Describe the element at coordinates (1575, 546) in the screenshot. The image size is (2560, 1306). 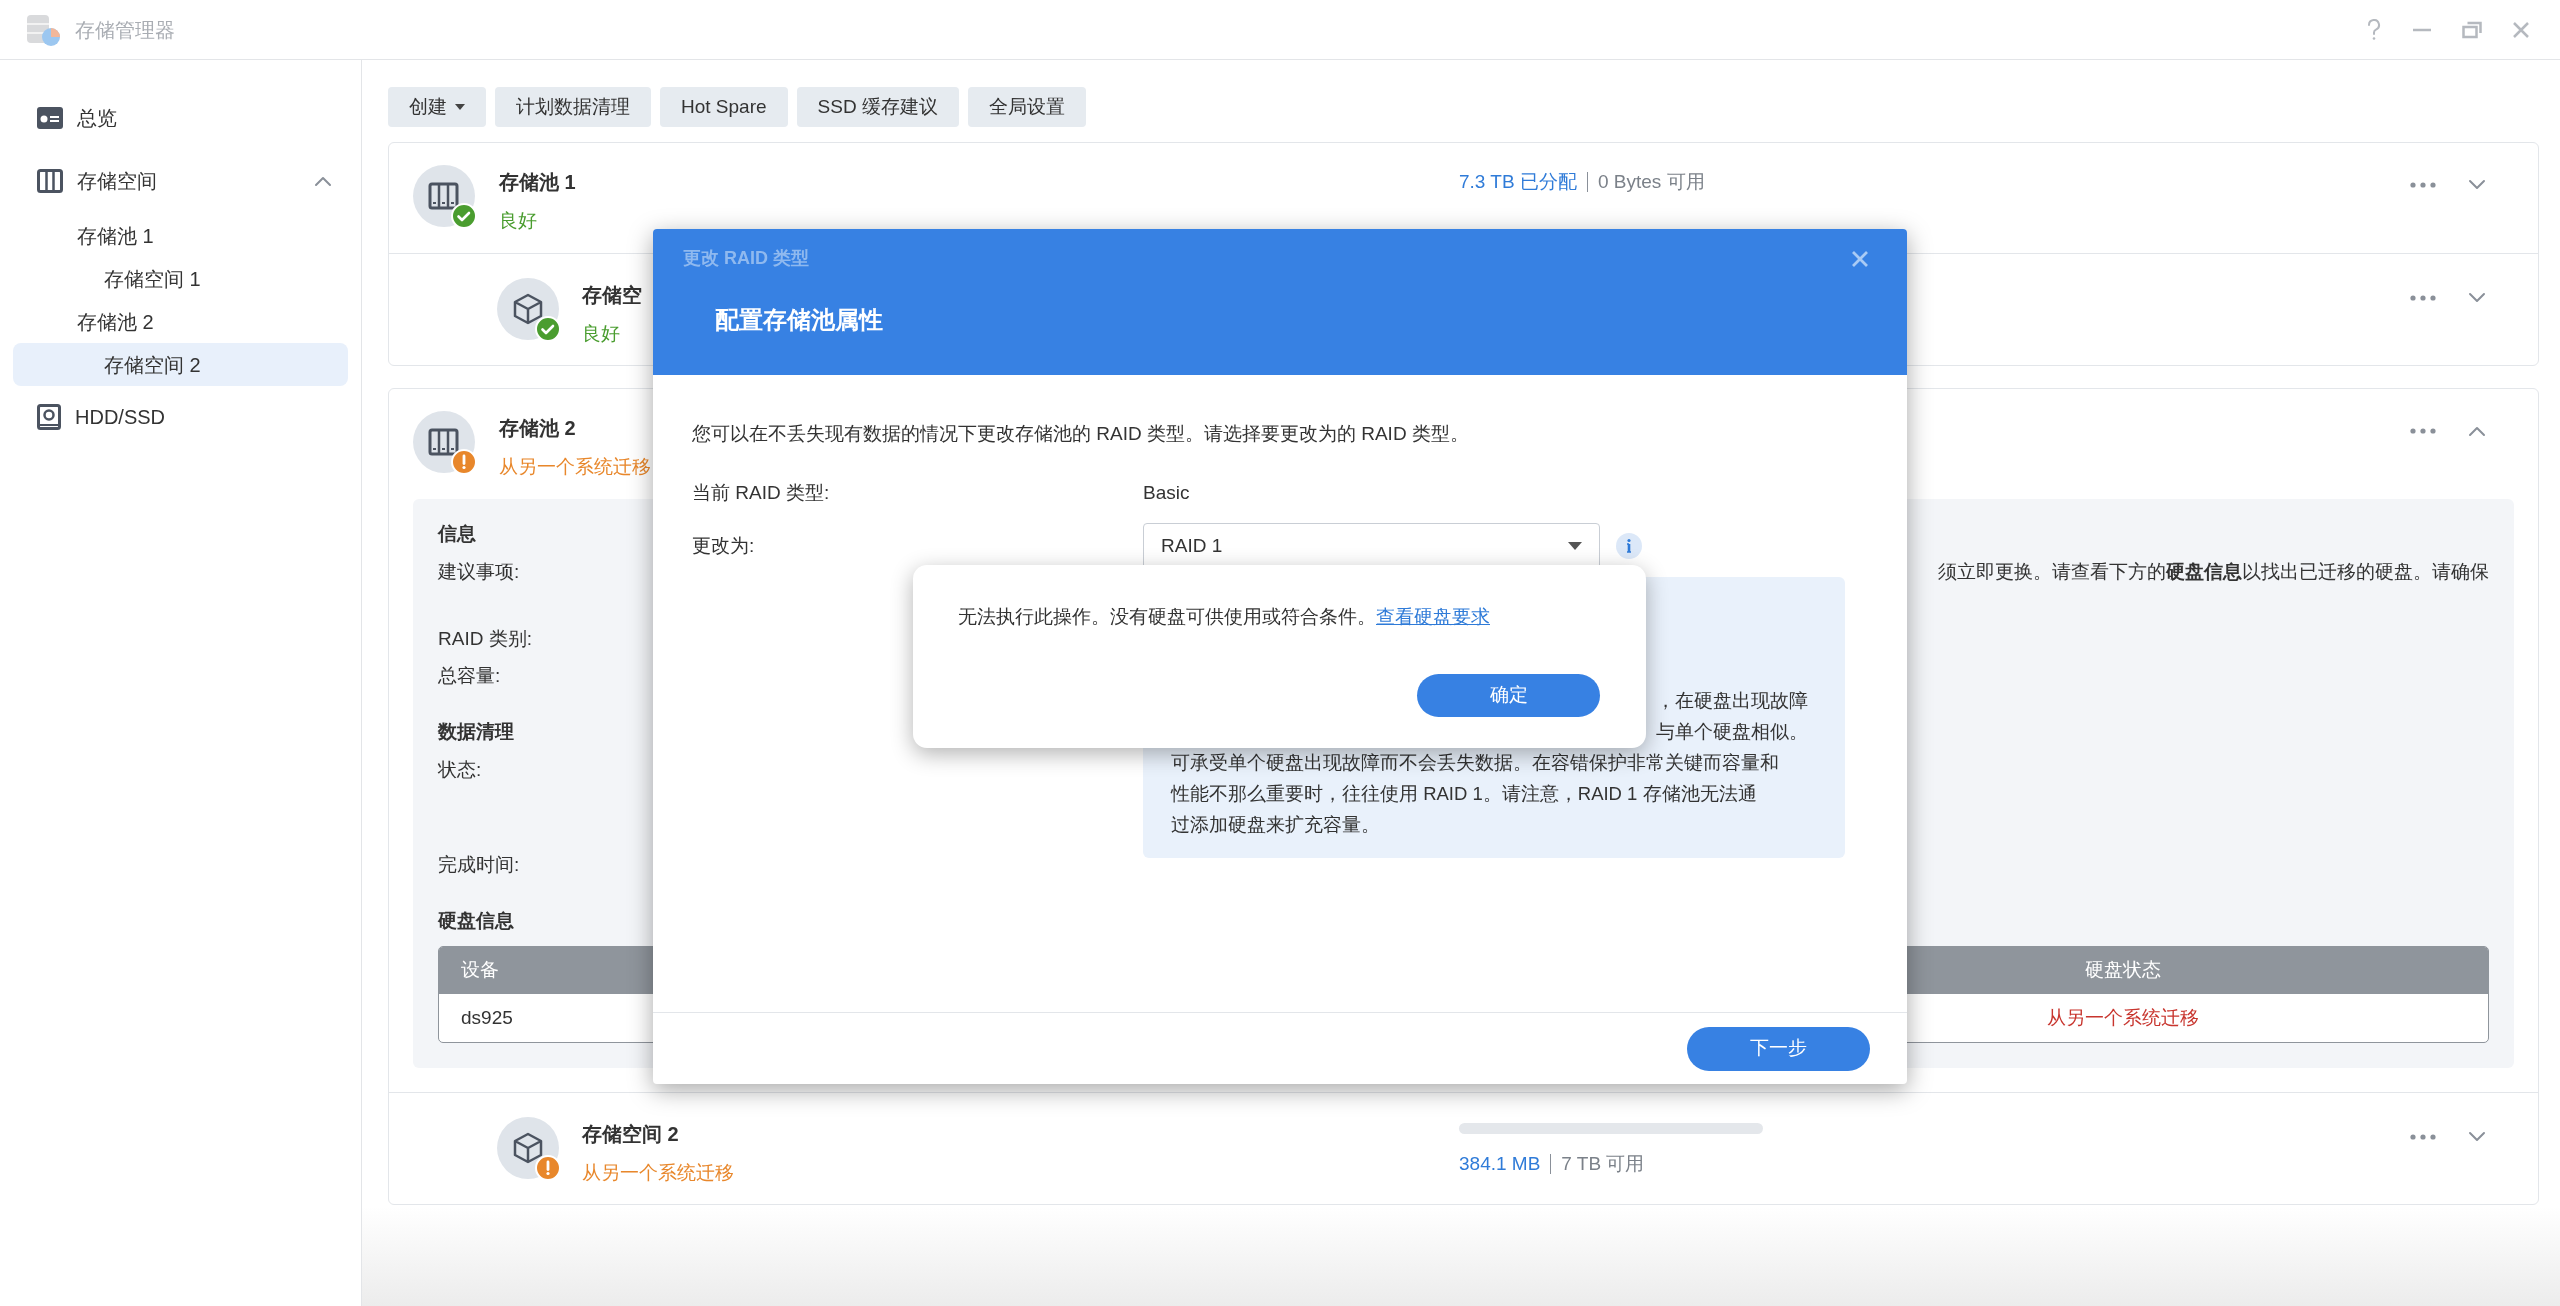
I see `caret-icon` at that location.